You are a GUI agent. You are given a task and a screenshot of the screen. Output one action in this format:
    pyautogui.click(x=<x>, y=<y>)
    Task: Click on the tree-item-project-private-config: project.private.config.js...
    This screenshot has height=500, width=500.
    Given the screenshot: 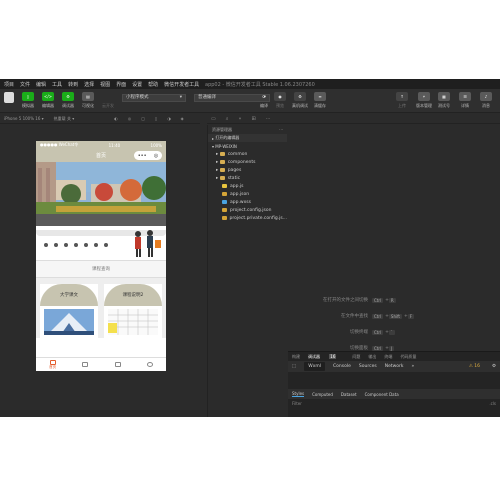 What is the action you would take?
    pyautogui.click(x=251, y=218)
    